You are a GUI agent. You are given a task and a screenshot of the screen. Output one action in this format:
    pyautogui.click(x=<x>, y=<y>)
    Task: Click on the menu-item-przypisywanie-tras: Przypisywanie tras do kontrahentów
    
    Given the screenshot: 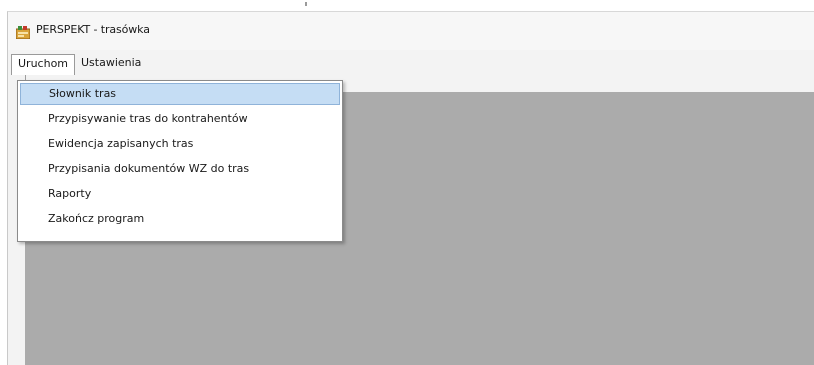 What is the action you would take?
    pyautogui.click(x=180, y=119)
    